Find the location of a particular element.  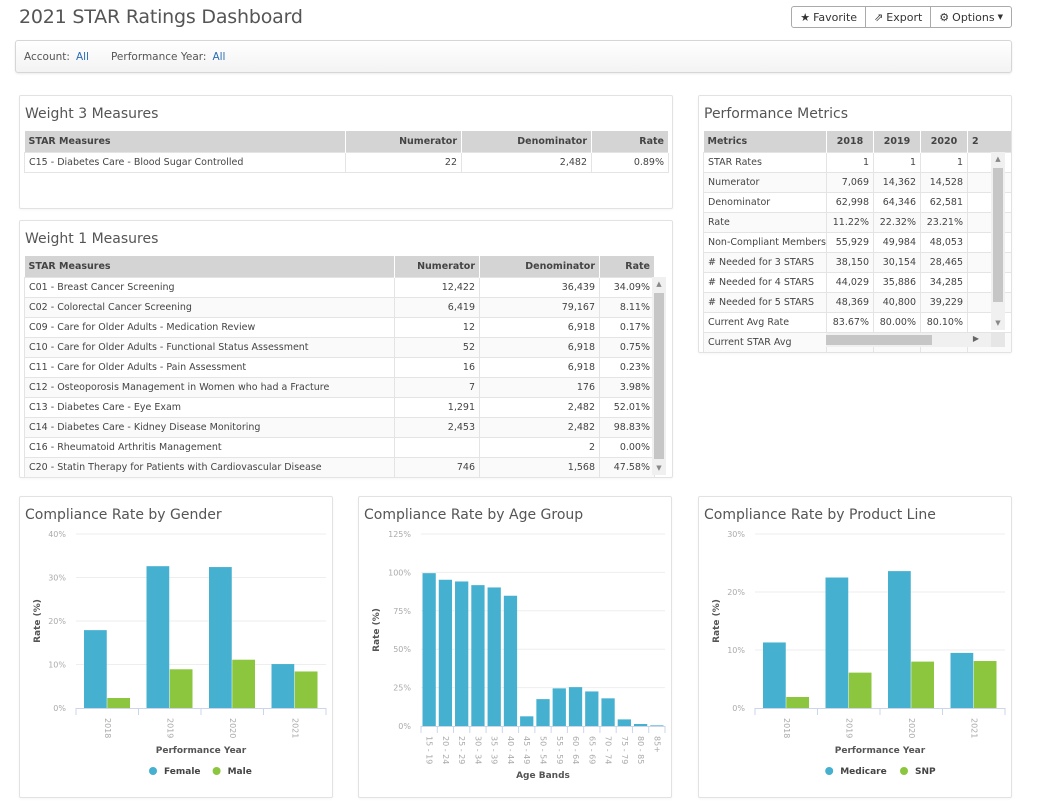

account-filter-value: All is located at coordinates (82, 57).